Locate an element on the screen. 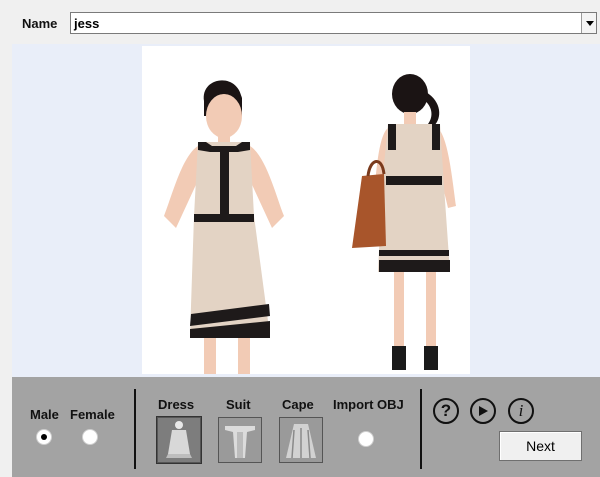 Image resolution: width=600 pixels, height=477 pixels. suit-icon is located at coordinates (240, 440).